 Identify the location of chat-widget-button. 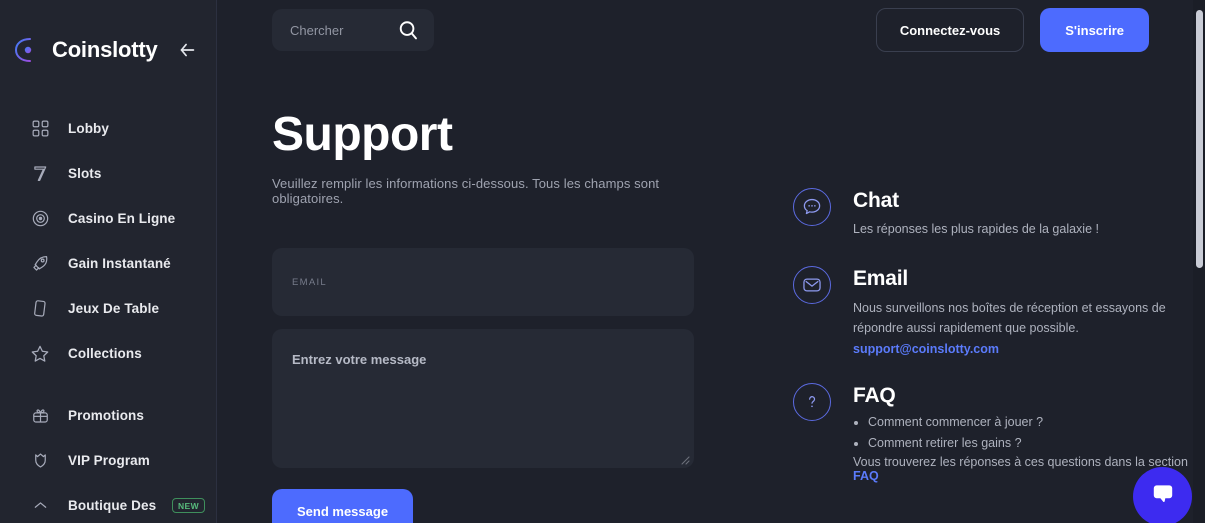
(1162, 495).